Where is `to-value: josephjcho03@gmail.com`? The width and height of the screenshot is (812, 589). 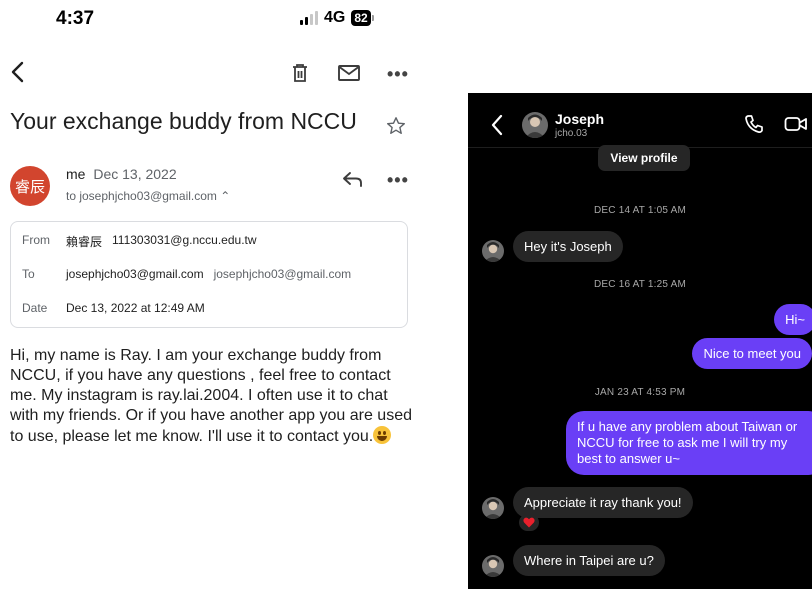 to-value: josephjcho03@gmail.com is located at coordinates (135, 274).